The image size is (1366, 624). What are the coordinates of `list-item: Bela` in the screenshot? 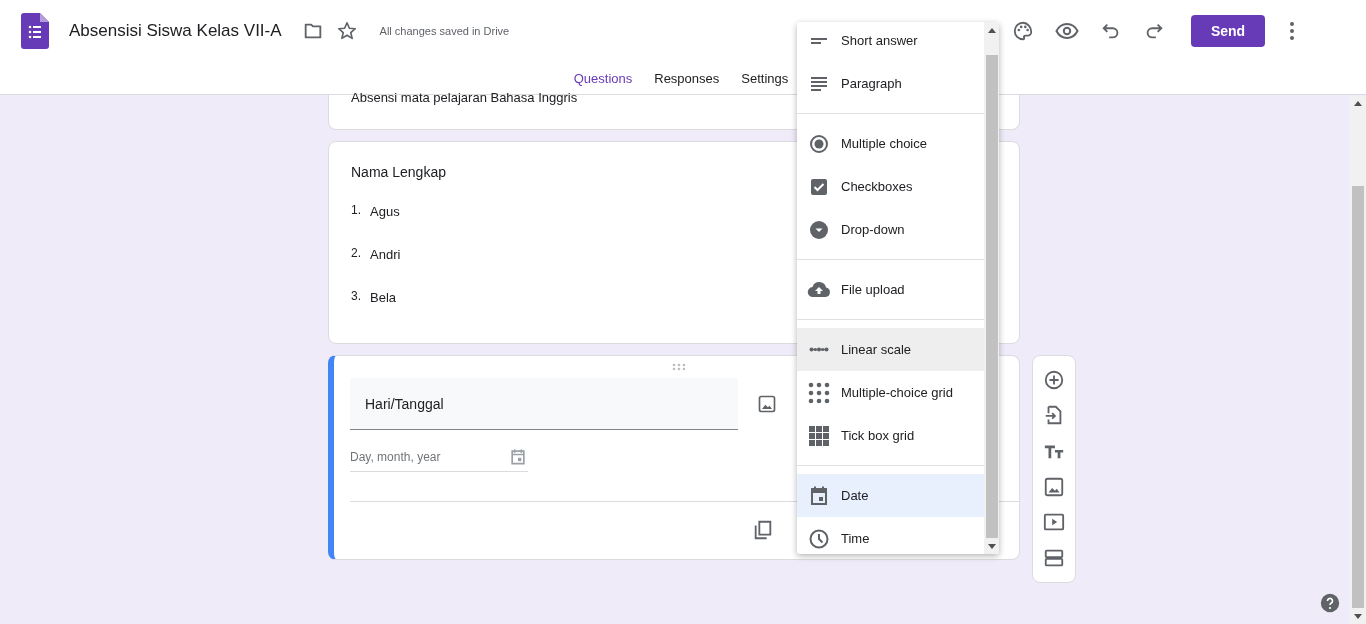 It's located at (383, 297).